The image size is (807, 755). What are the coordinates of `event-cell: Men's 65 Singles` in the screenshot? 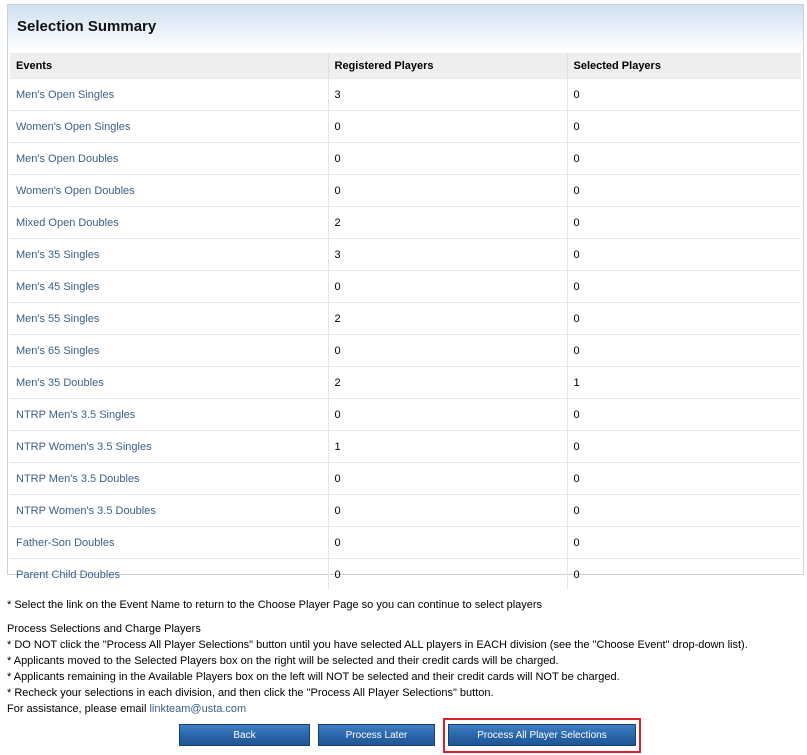 It's located at (169, 350).